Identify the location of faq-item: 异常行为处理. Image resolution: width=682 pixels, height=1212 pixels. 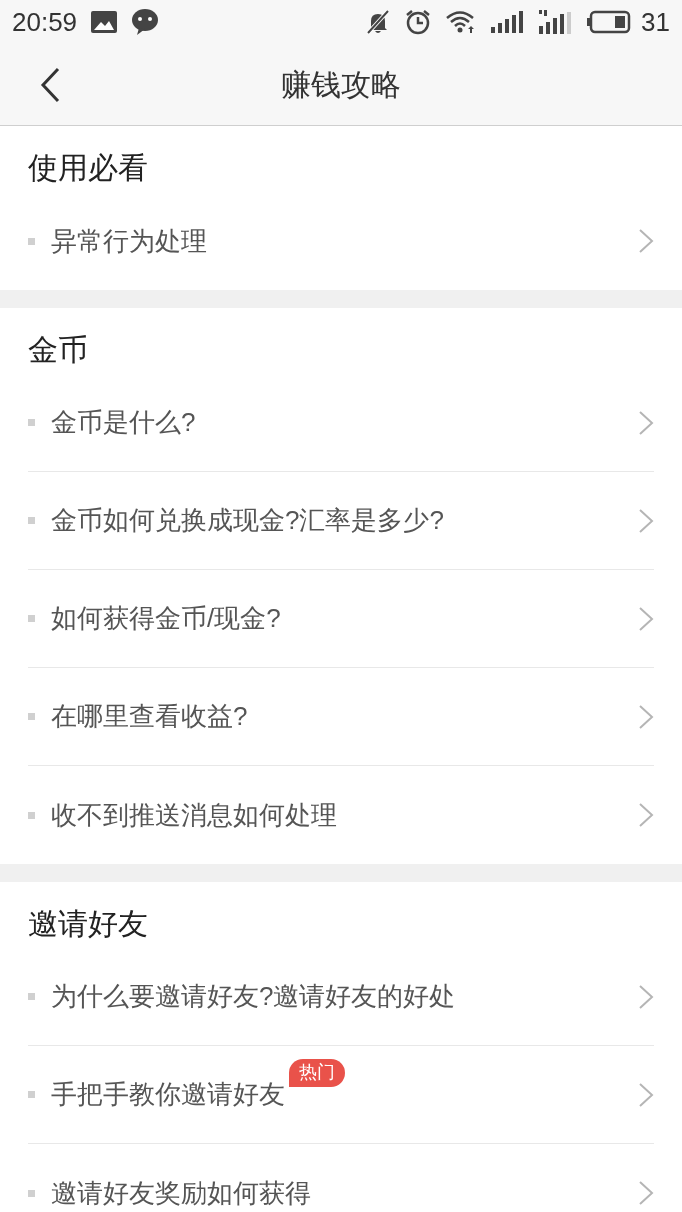
(341, 241).